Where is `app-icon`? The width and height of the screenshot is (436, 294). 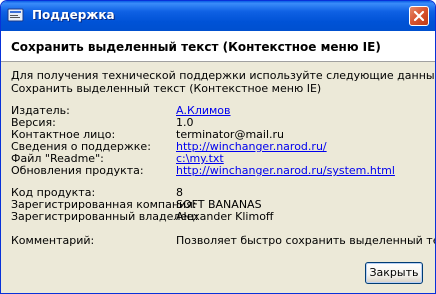 app-icon is located at coordinates (16, 15).